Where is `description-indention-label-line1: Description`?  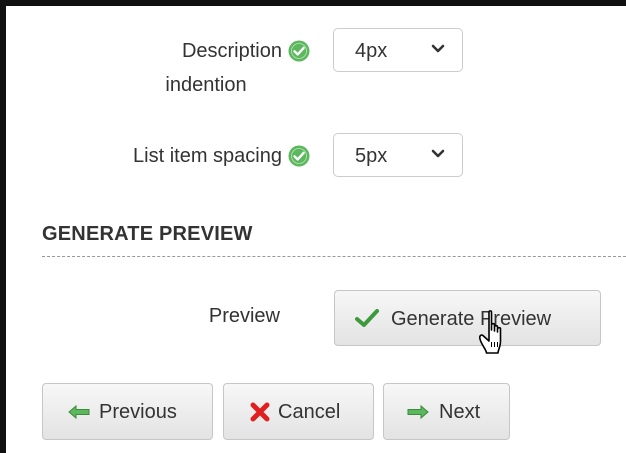
description-indention-label-line1: Description is located at coordinates (231, 51).